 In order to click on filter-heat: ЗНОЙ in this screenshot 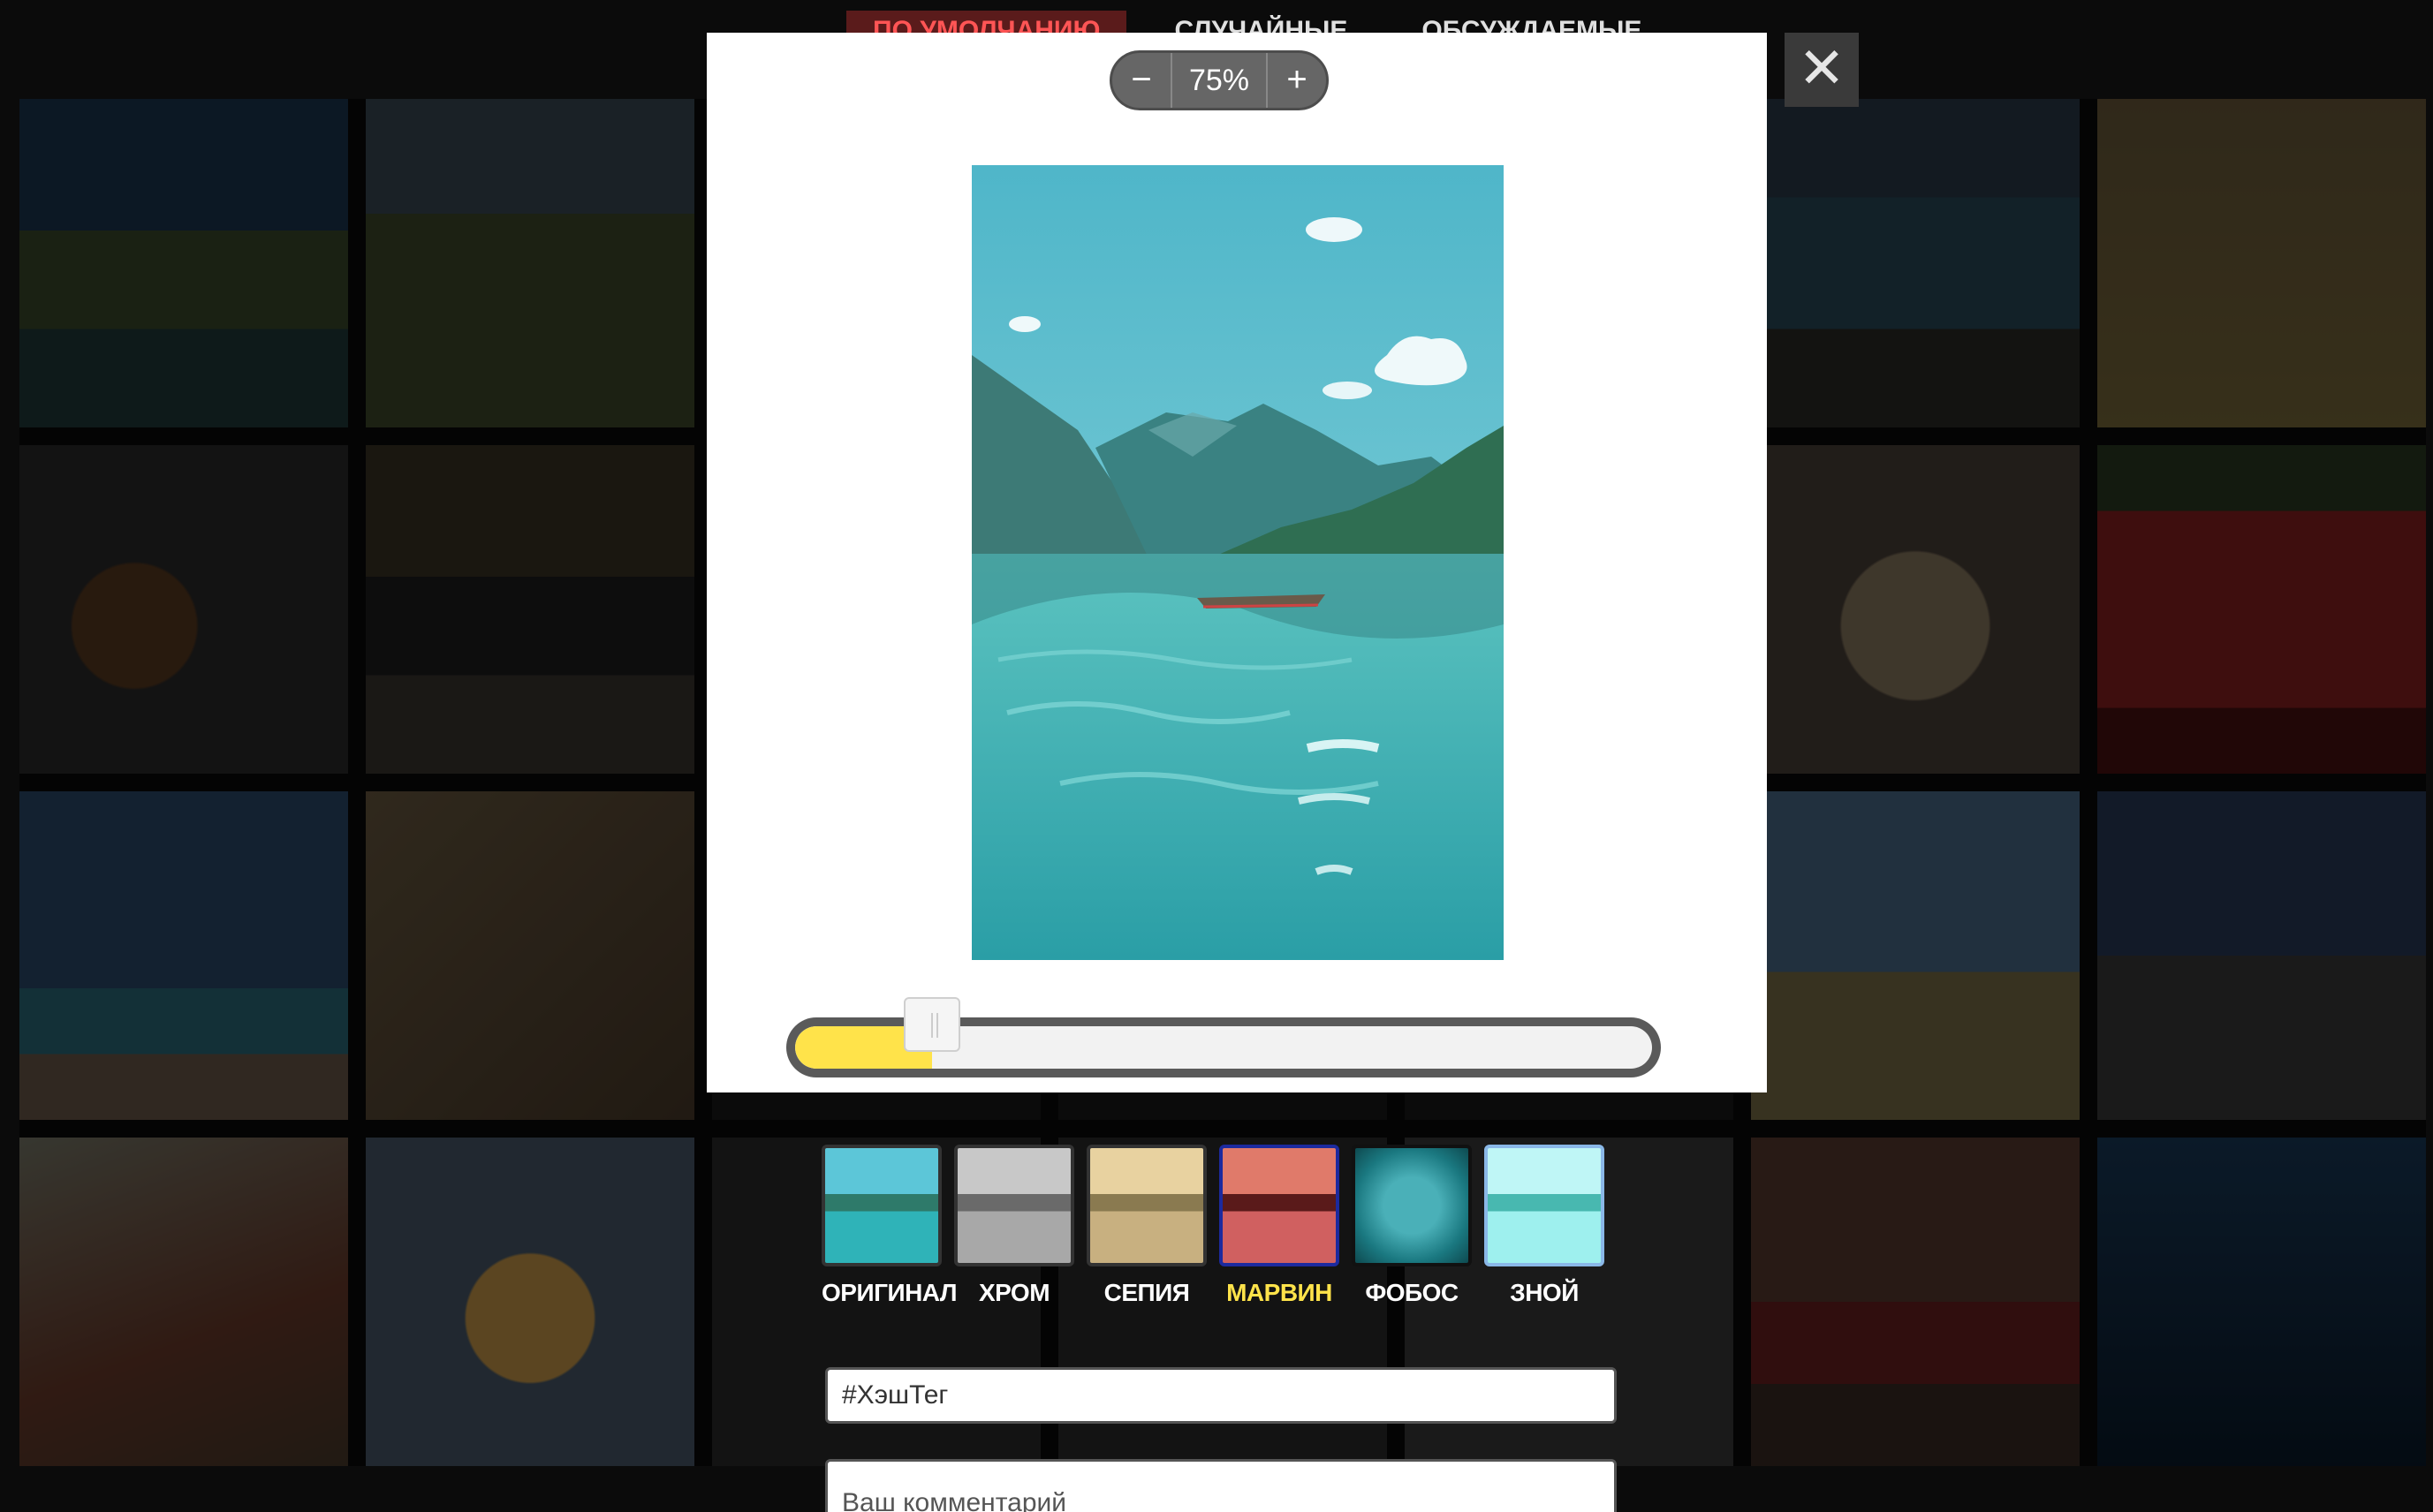, I will do `click(1544, 1226)`.